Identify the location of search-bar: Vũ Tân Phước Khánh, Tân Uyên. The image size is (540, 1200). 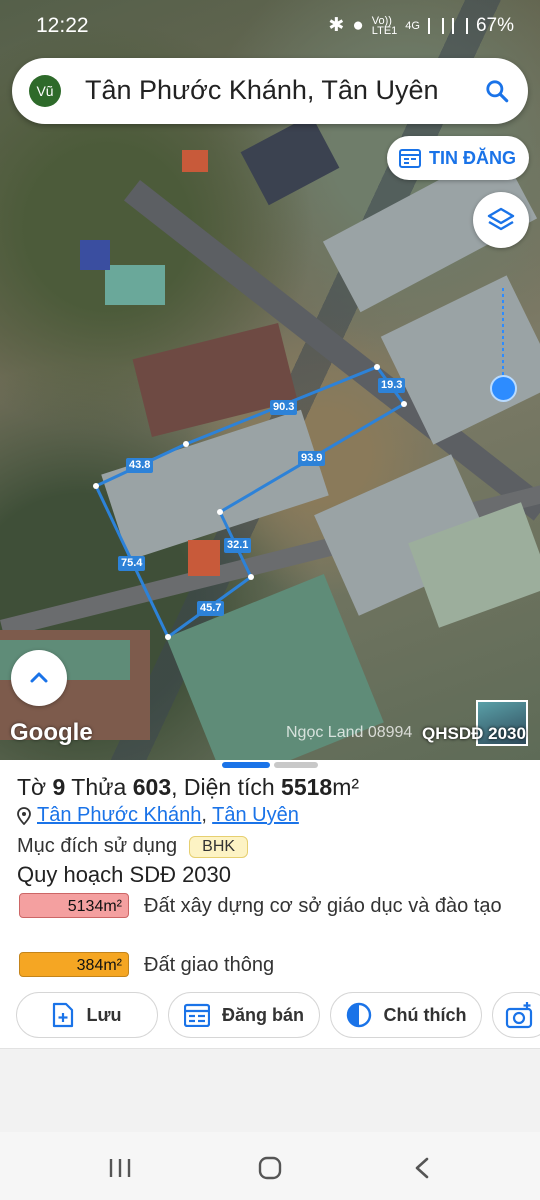
(270, 91).